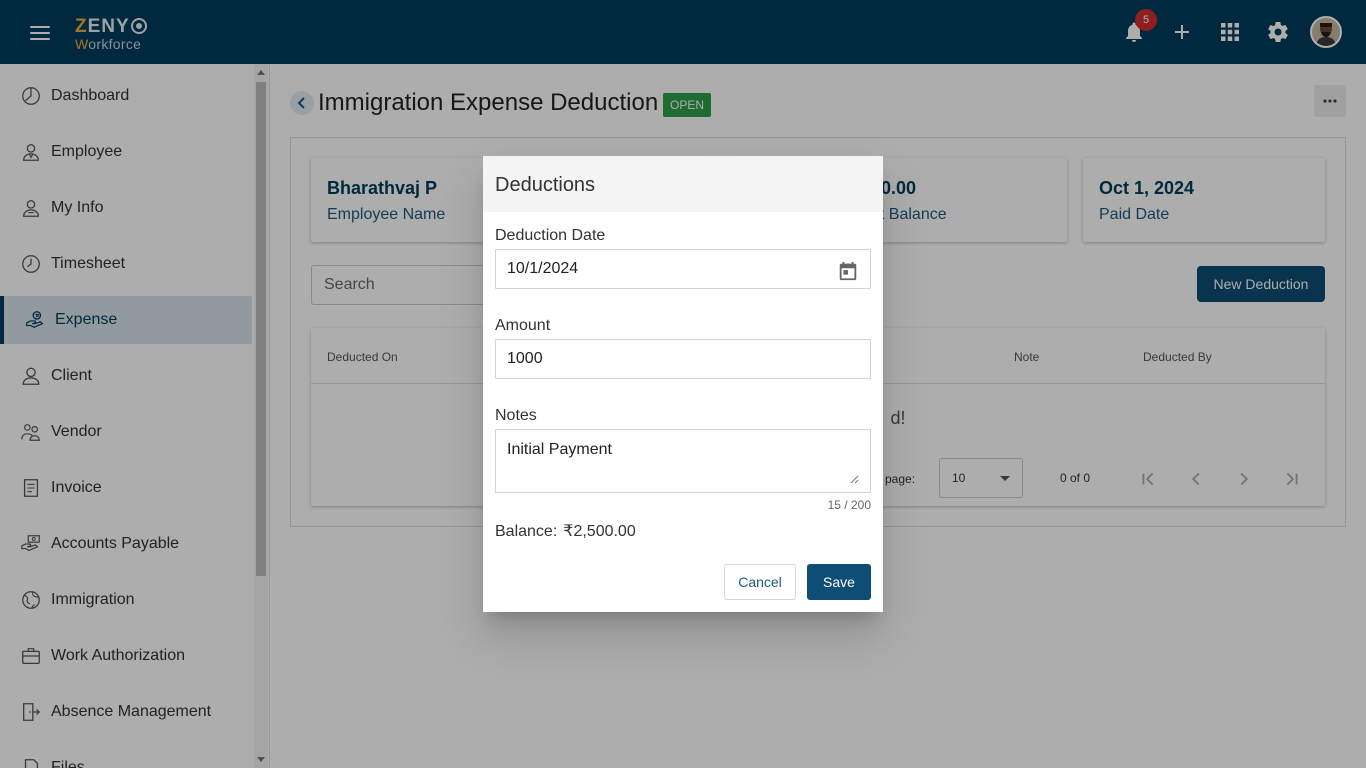  What do you see at coordinates (526, 531) in the screenshot?
I see `balance-label: Balance:` at bounding box center [526, 531].